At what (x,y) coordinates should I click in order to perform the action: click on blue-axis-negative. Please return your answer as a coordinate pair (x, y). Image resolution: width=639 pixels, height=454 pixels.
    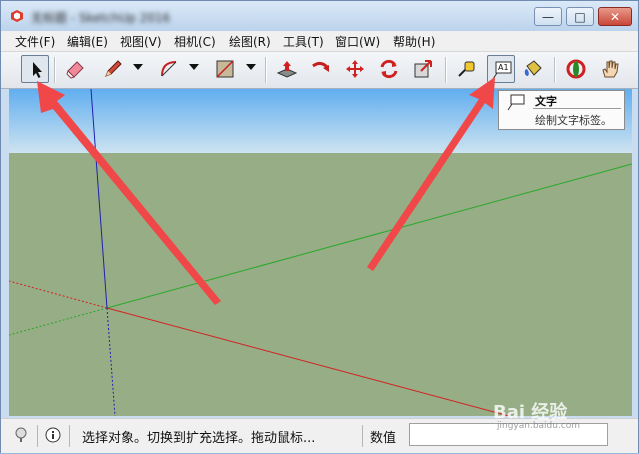
    Looking at the image, I should click on (111, 361).